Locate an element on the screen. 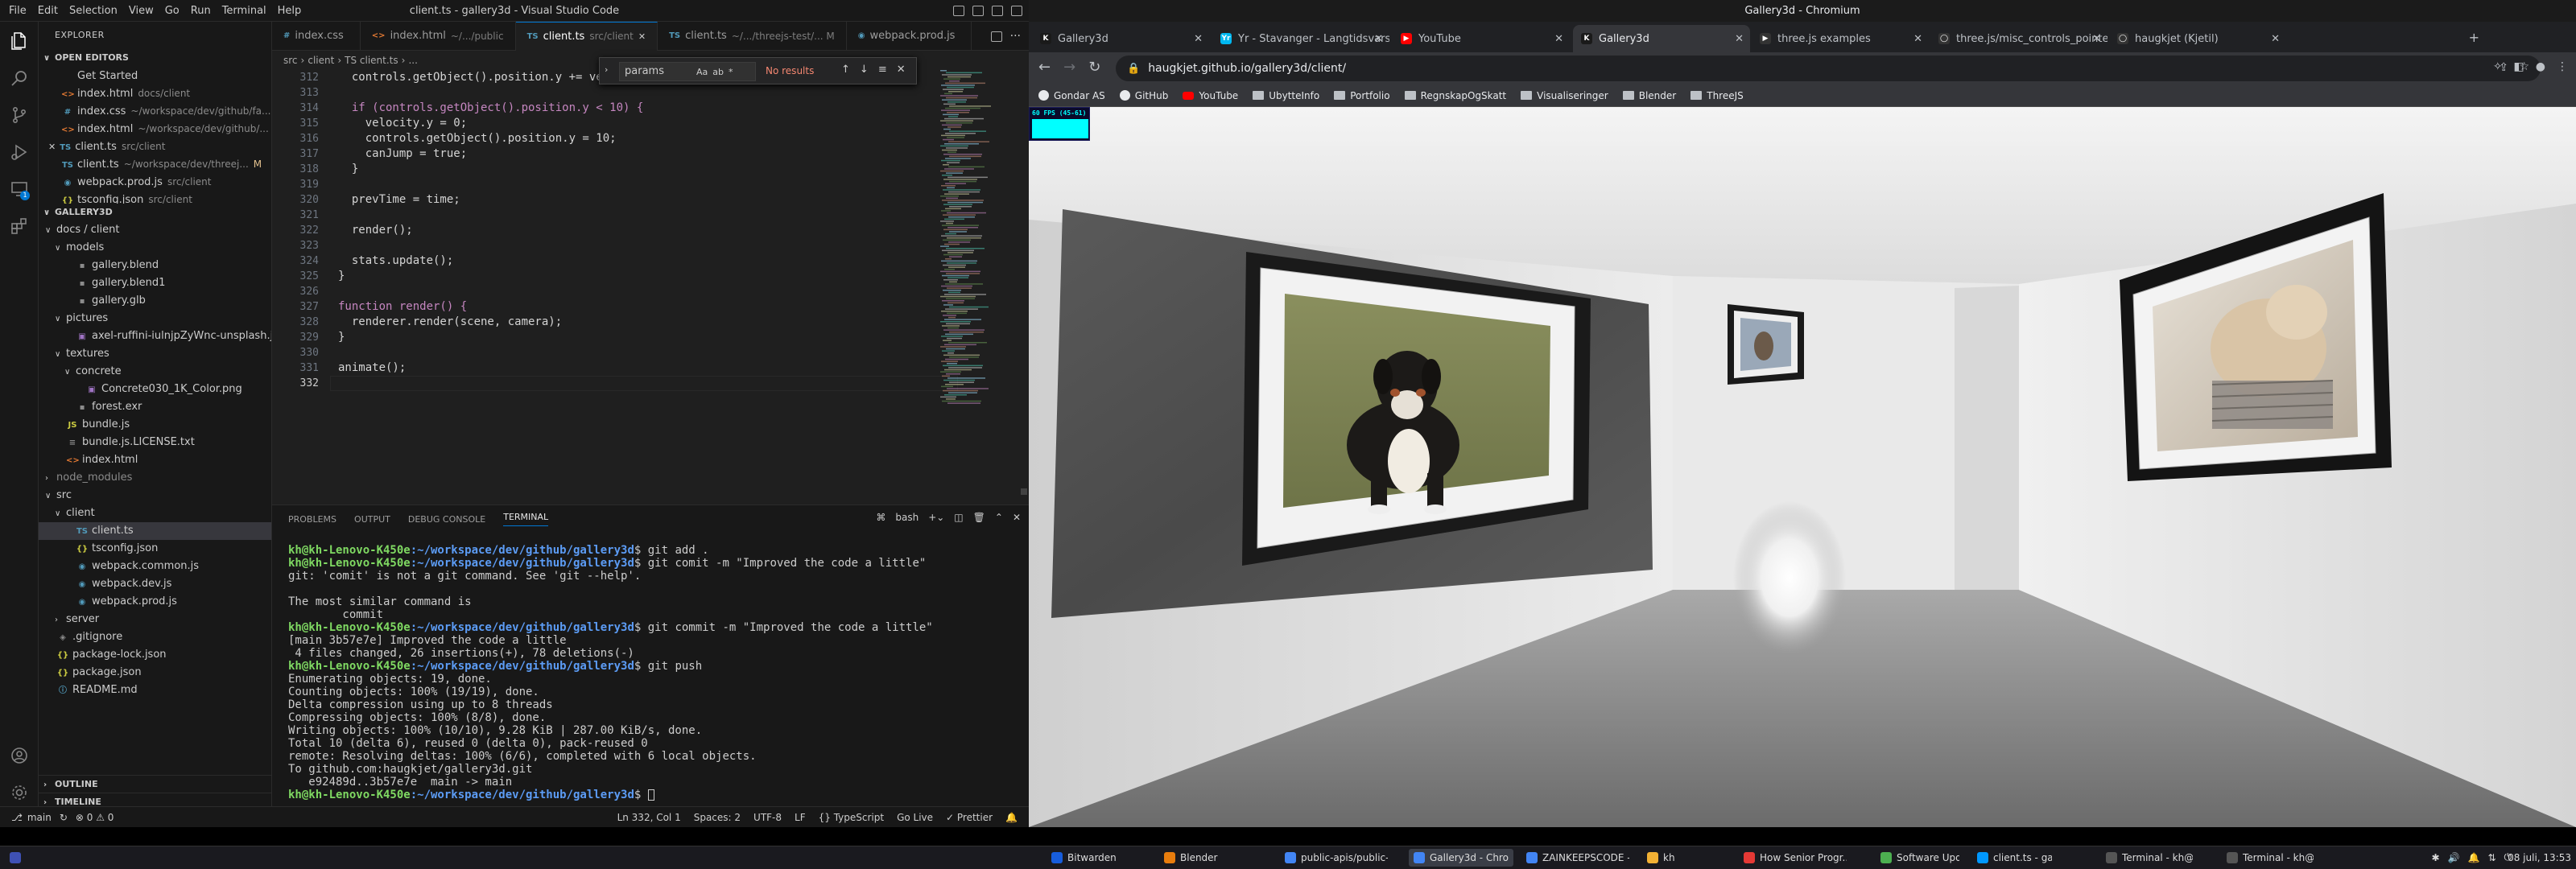 Image resolution: width=2576 pixels, height=869 pixels. url-text: haugkjet.github.io/gallery3d/client/ is located at coordinates (1247, 68).